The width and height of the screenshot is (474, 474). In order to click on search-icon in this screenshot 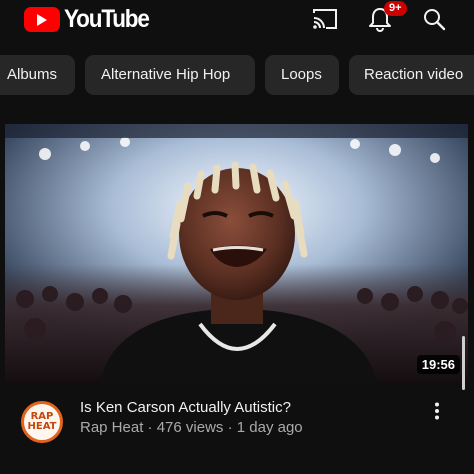, I will do `click(435, 20)`.